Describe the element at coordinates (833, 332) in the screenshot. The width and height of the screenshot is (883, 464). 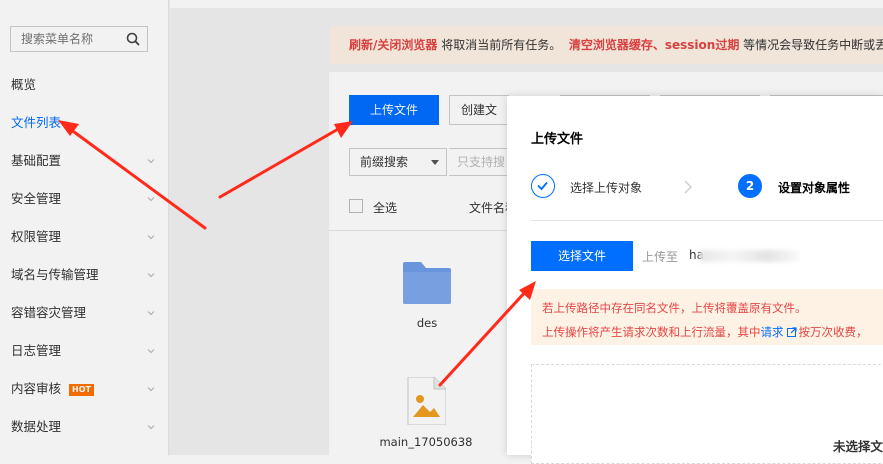
I see `warning-line-2-suffix: 按万次收费，` at that location.